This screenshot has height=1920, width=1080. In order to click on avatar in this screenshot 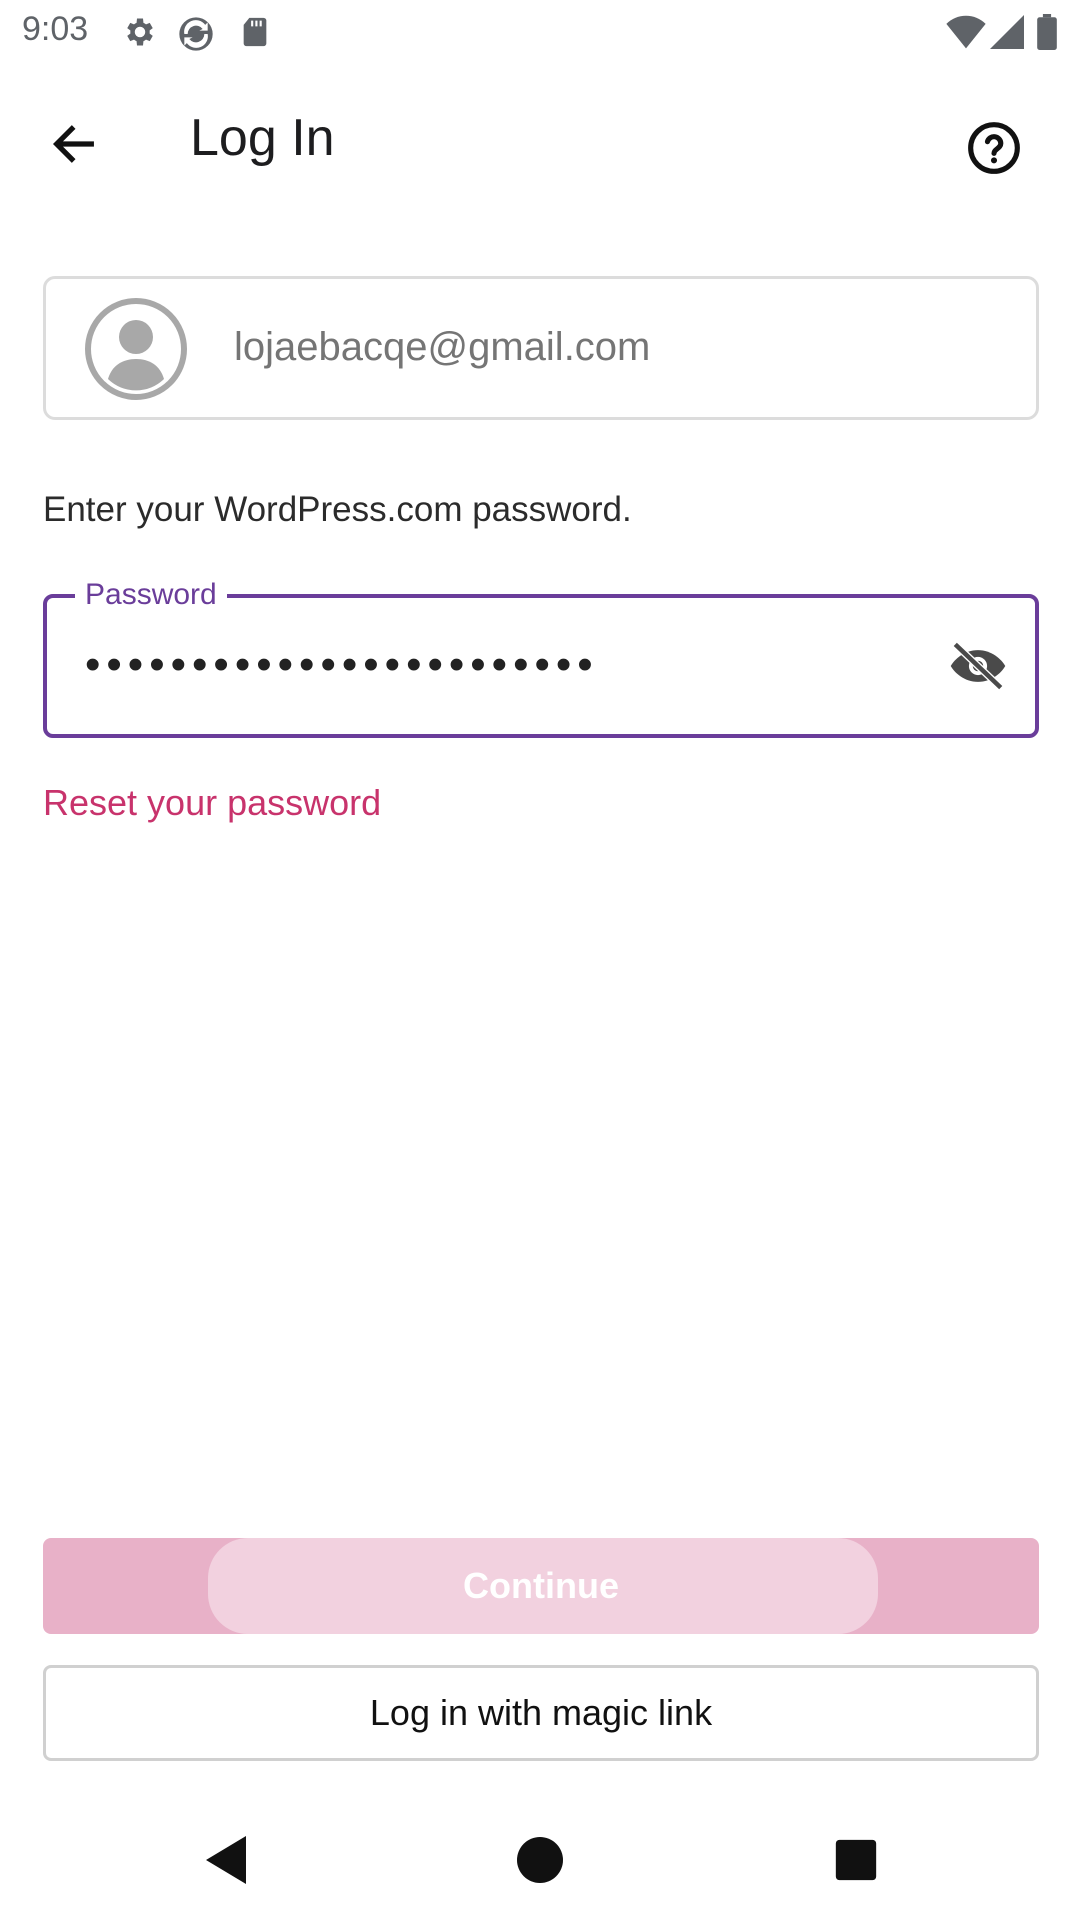, I will do `click(136, 349)`.